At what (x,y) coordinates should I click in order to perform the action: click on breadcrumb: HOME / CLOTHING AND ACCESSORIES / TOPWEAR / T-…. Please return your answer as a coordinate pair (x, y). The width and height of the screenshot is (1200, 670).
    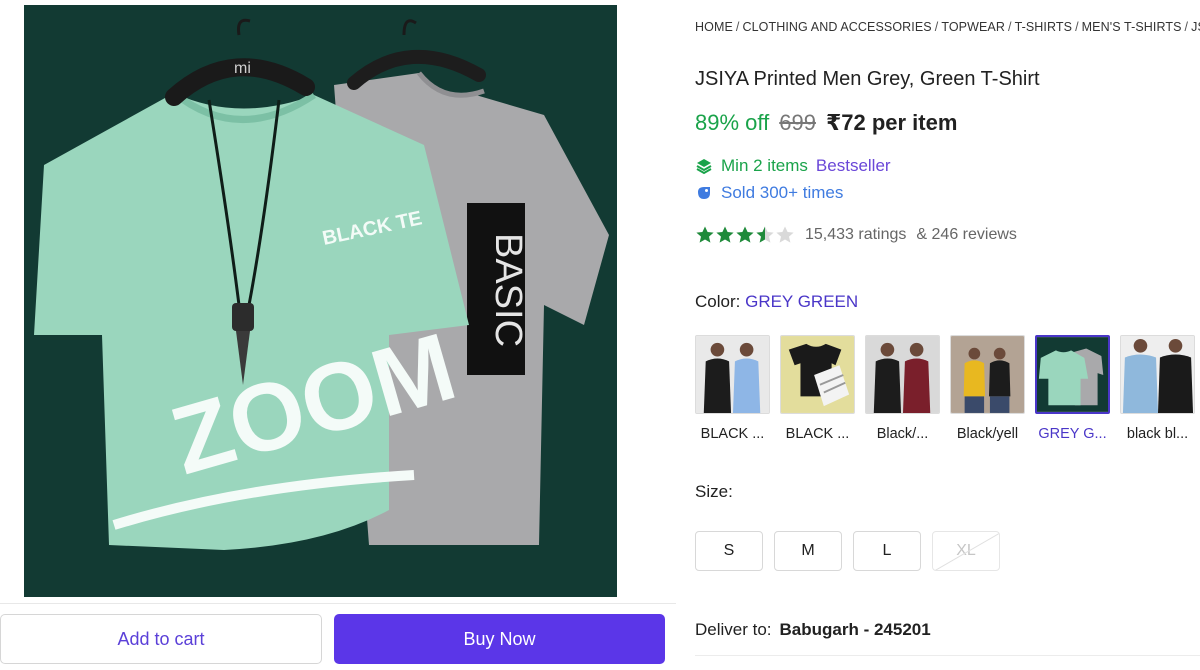
    Looking at the image, I should click on (947, 27).